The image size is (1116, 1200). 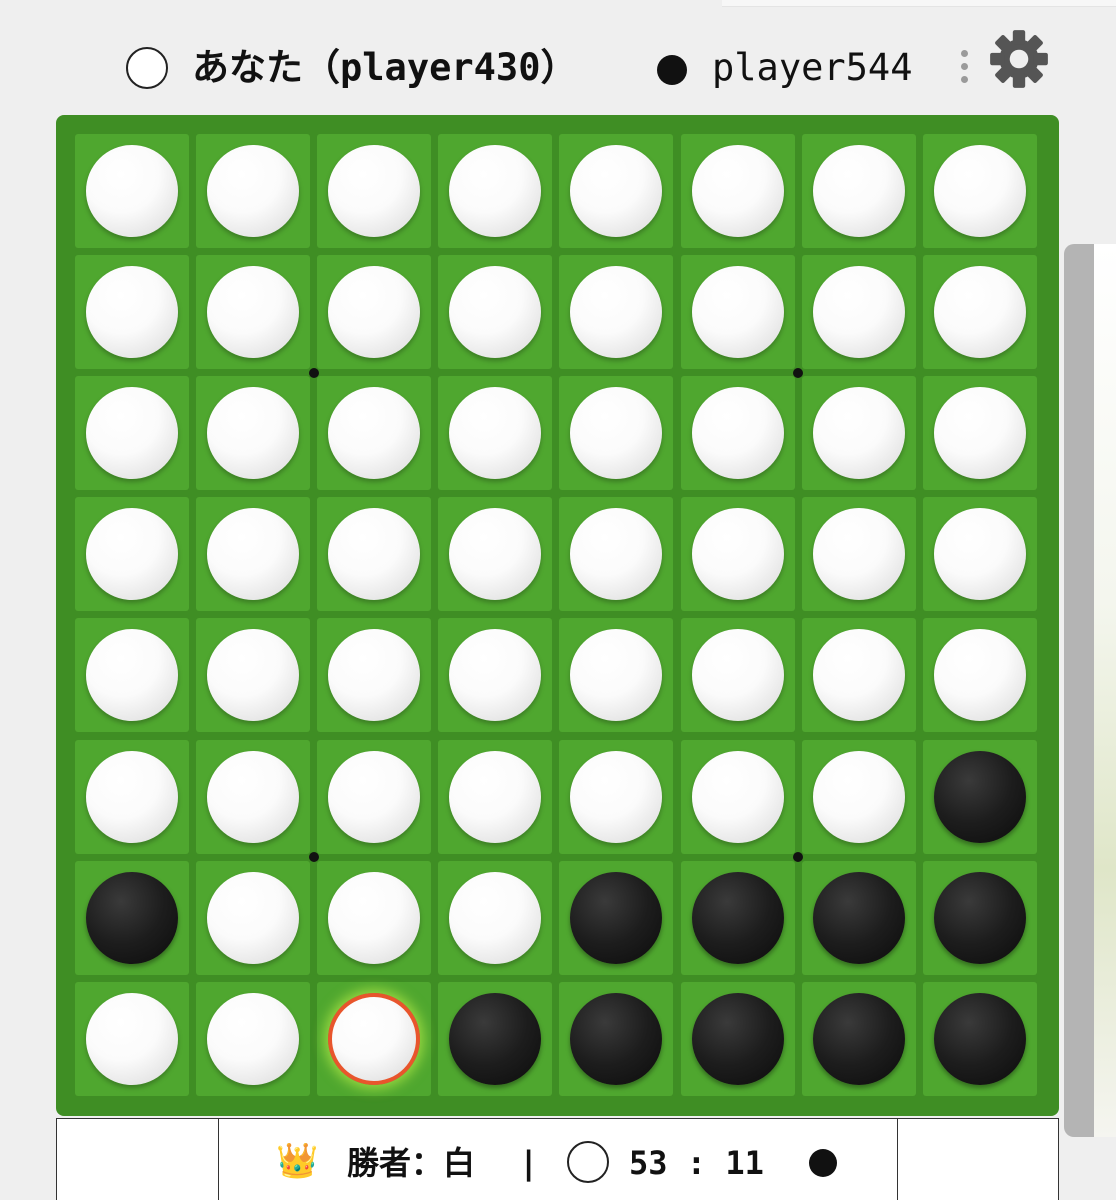 I want to click on board-cell-r7-c1, so click(x=253, y=1039).